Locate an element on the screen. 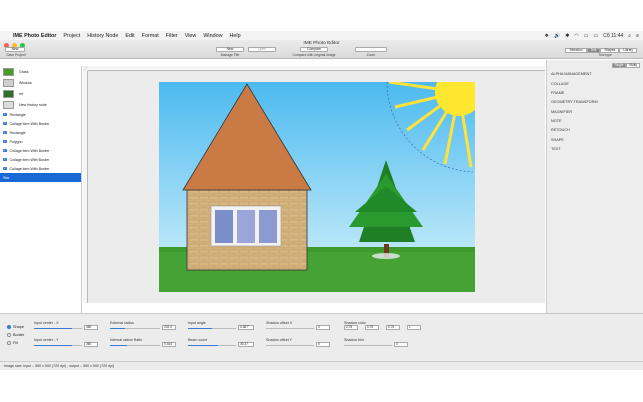 Image resolution: width=643 pixels, height=402 pixels. new-file-button: New is located at coordinates (230, 49).